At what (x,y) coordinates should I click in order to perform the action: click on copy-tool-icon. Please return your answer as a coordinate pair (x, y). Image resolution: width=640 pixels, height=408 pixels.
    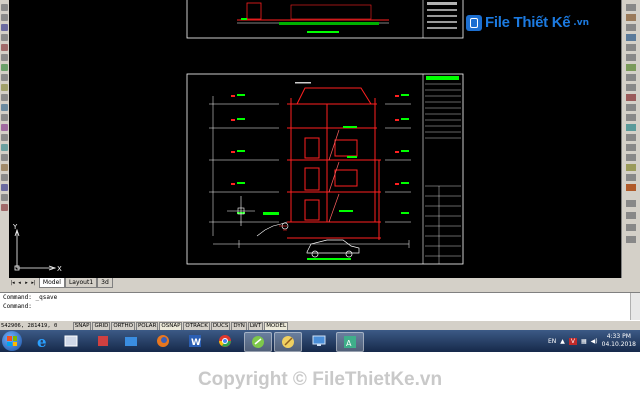
    Looking at the image, I should click on (4, 167).